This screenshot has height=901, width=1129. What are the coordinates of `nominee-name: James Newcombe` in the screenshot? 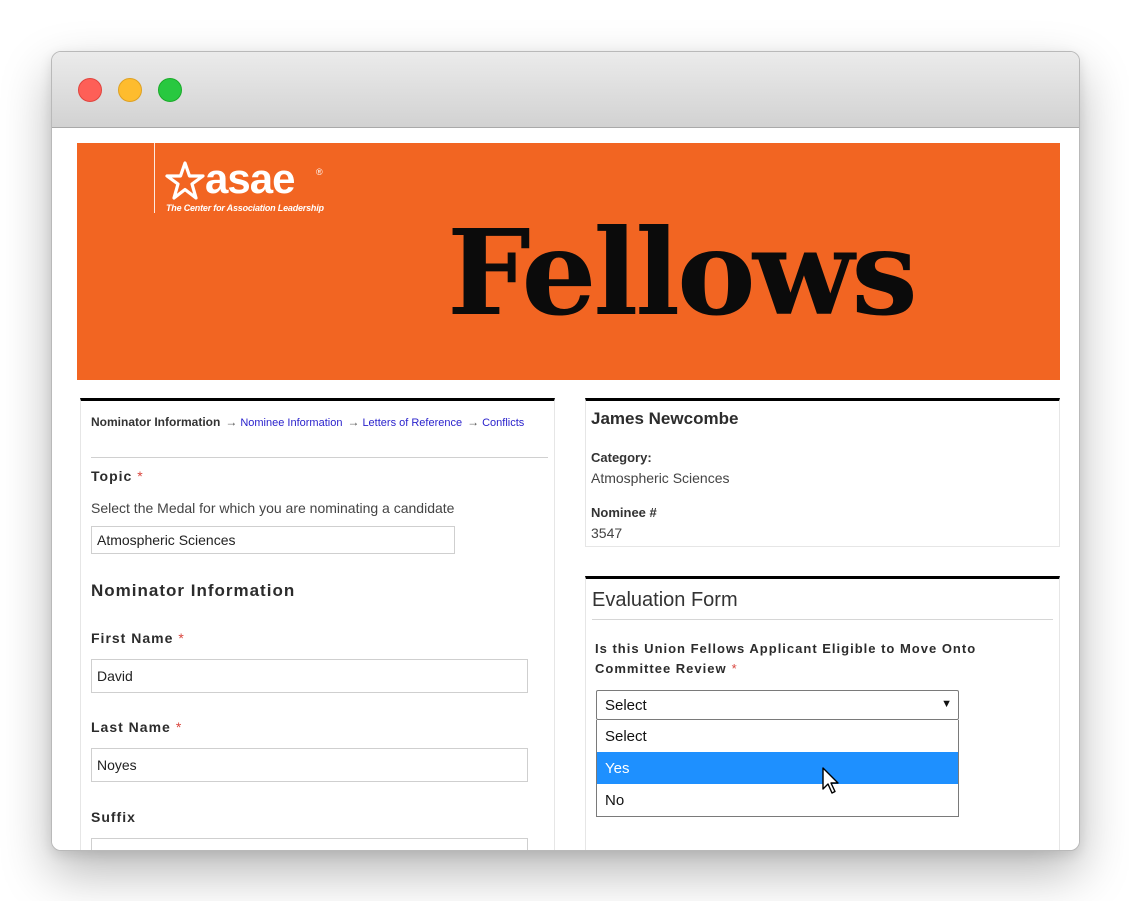 It's located at (665, 418).